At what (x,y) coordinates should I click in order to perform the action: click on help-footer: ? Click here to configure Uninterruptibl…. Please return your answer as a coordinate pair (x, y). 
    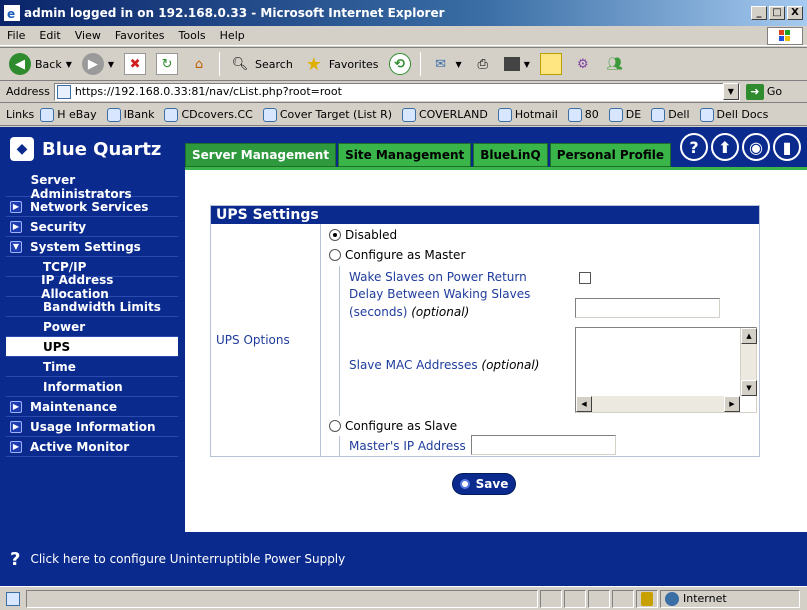
    Looking at the image, I should click on (403, 559).